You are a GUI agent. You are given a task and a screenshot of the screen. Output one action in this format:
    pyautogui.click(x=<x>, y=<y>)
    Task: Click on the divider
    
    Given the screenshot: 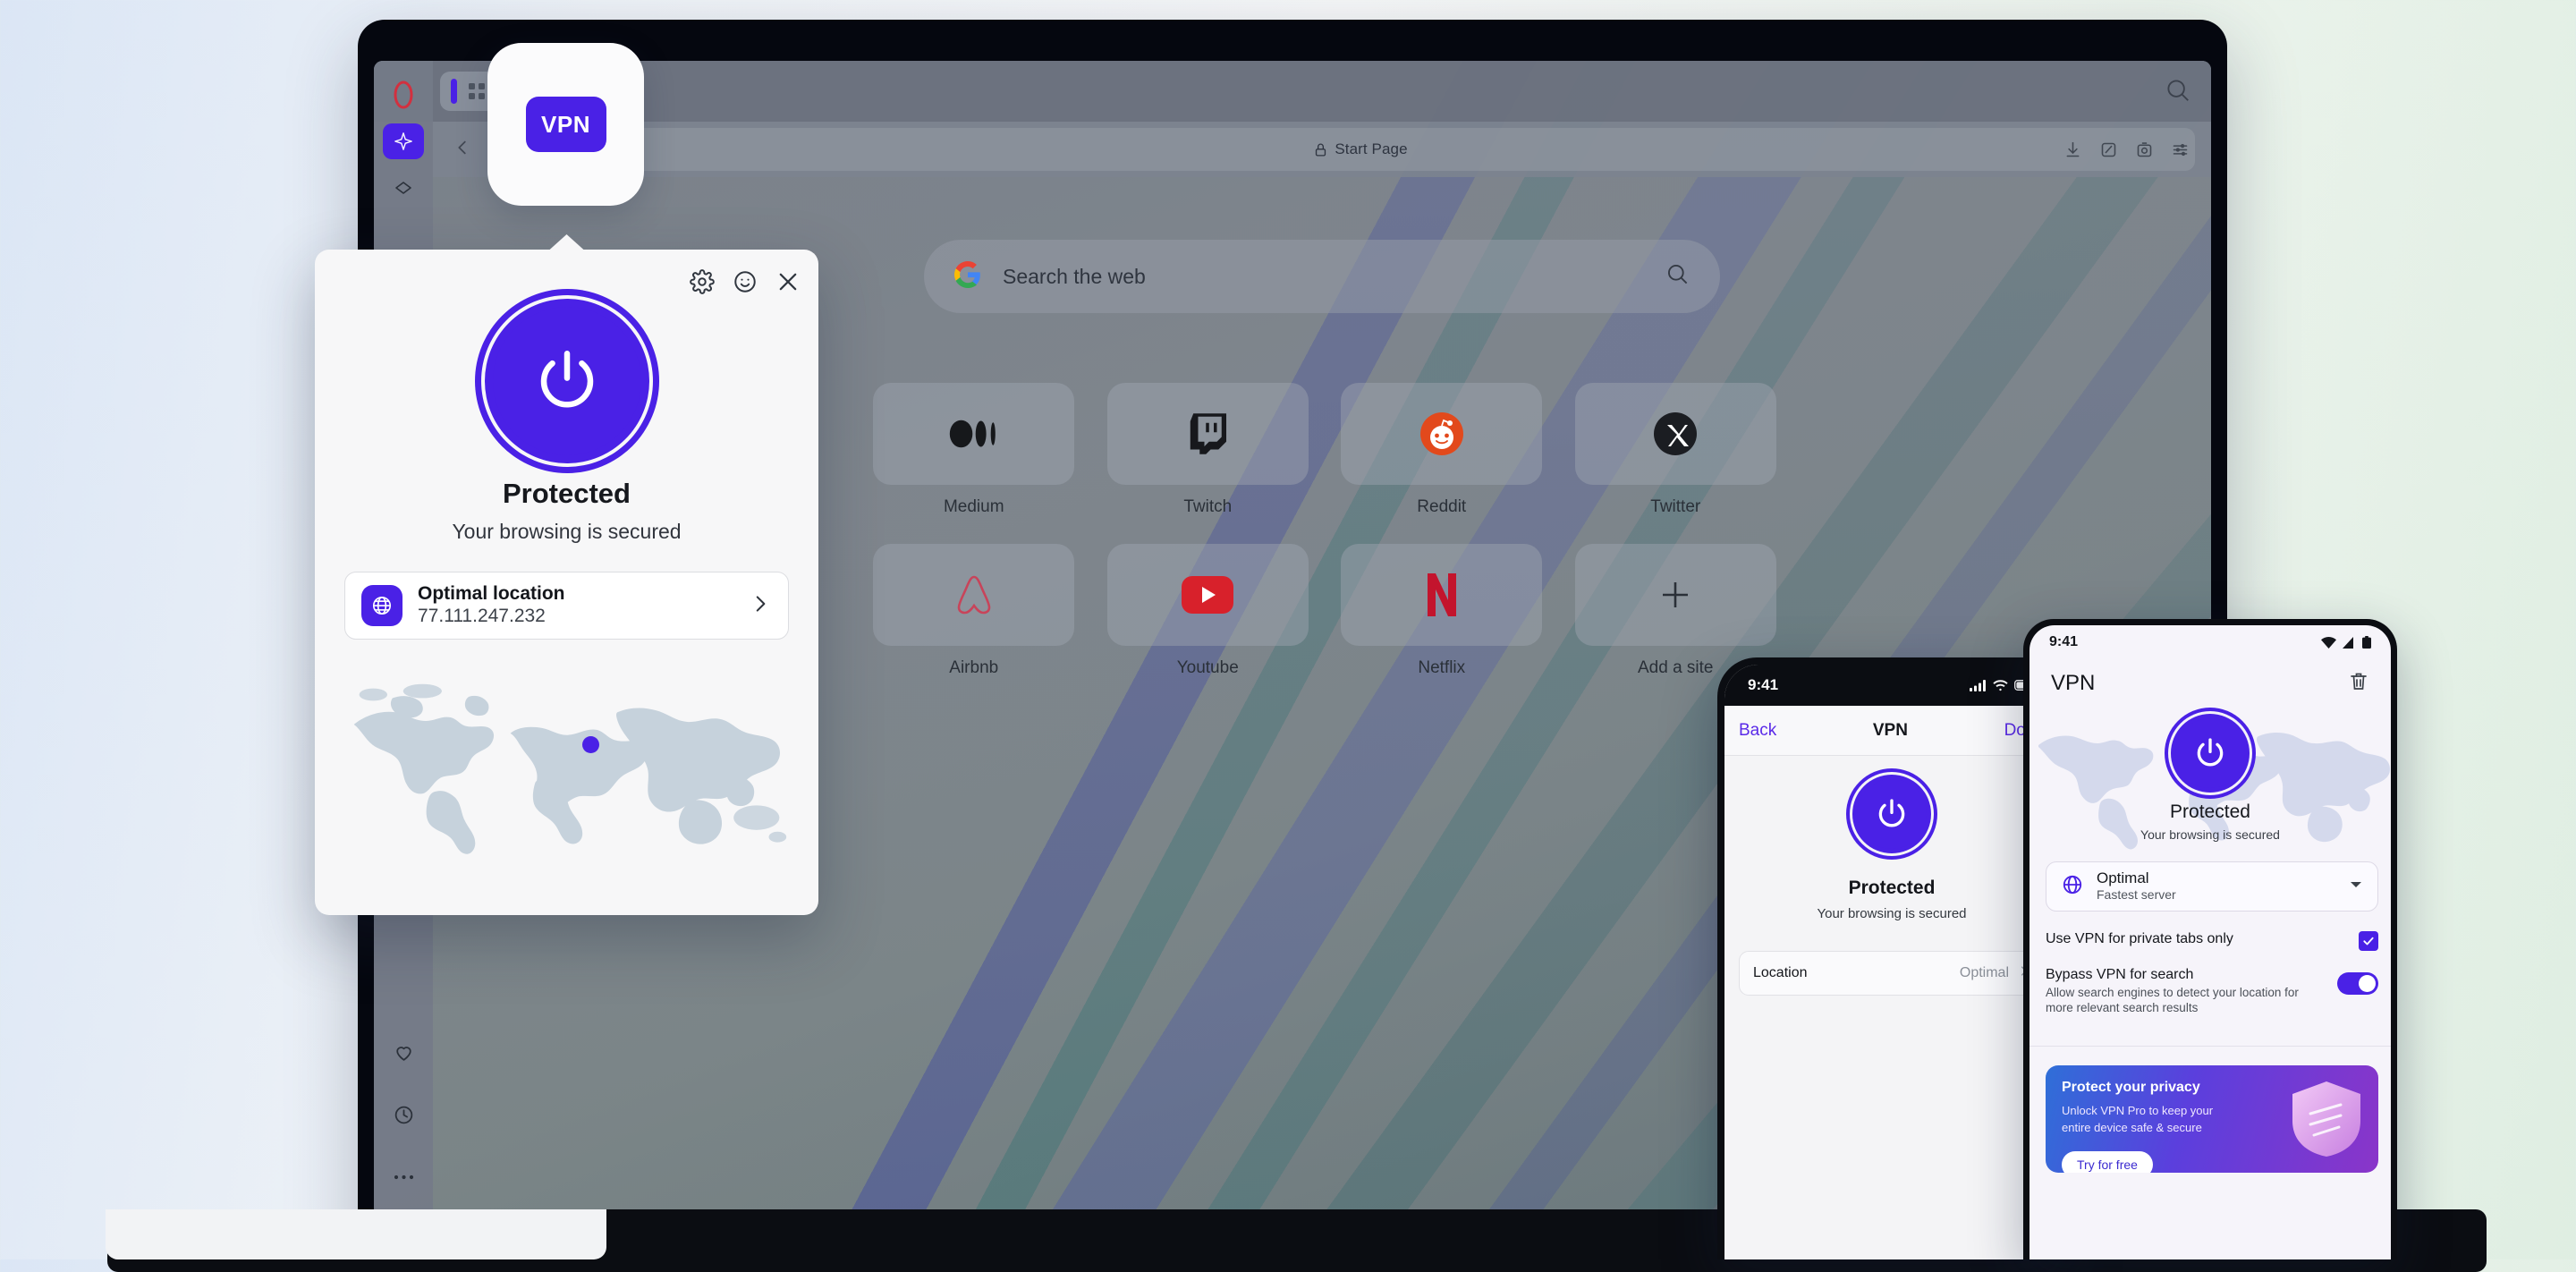 What is the action you would take?
    pyautogui.click(x=2210, y=1046)
    